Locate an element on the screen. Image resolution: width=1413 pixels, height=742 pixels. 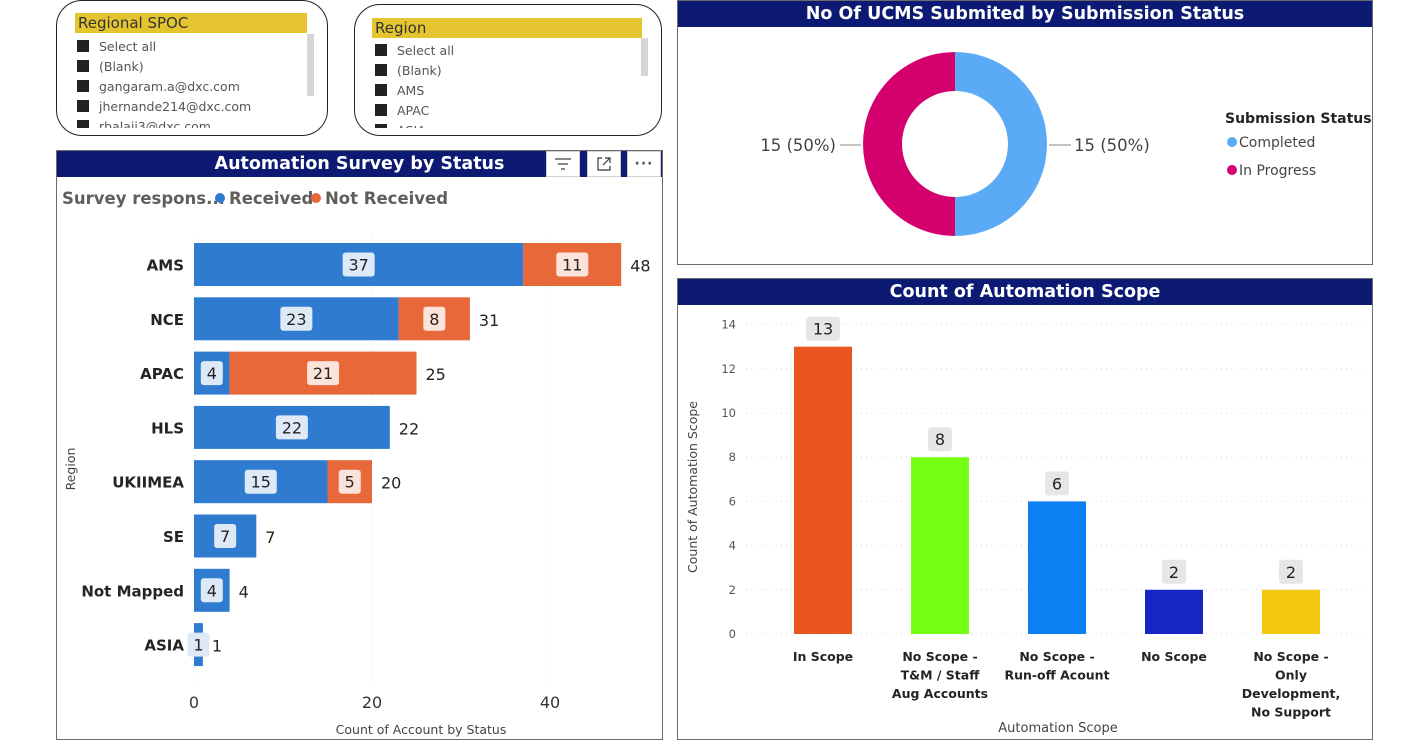
scope-x-tick-label: No Scope - is located at coordinates (1056, 656).